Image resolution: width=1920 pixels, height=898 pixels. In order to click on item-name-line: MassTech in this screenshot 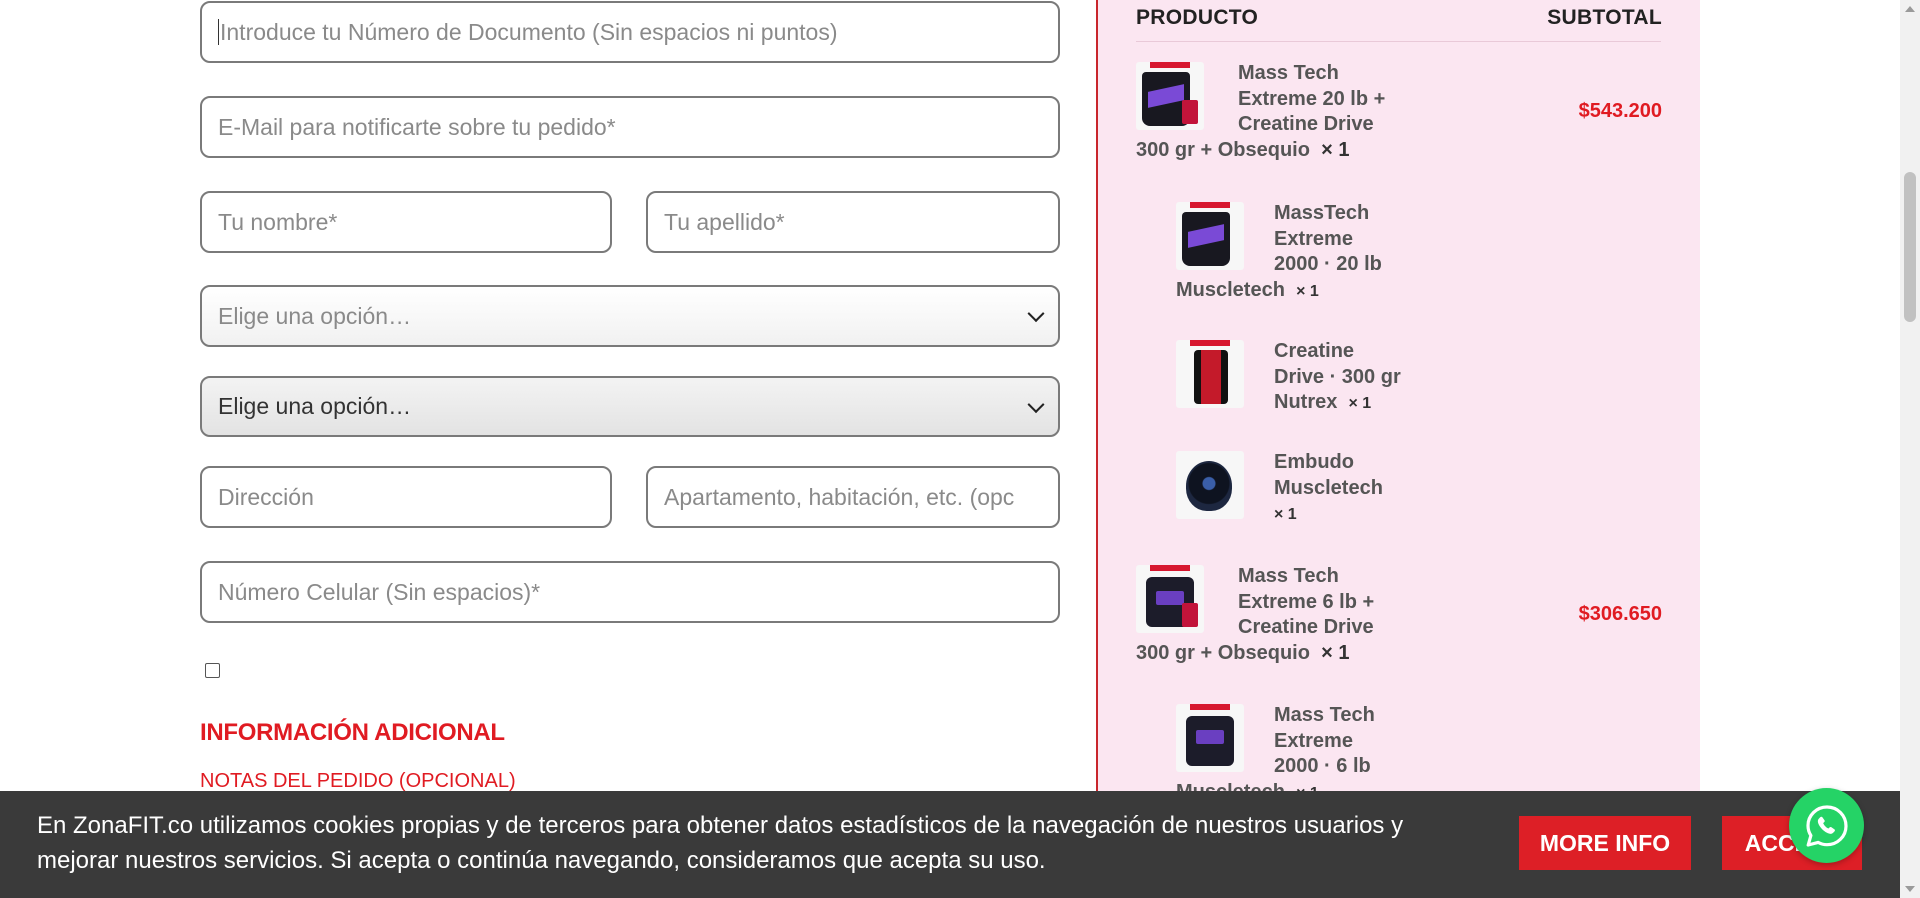, I will do `click(1322, 213)`.